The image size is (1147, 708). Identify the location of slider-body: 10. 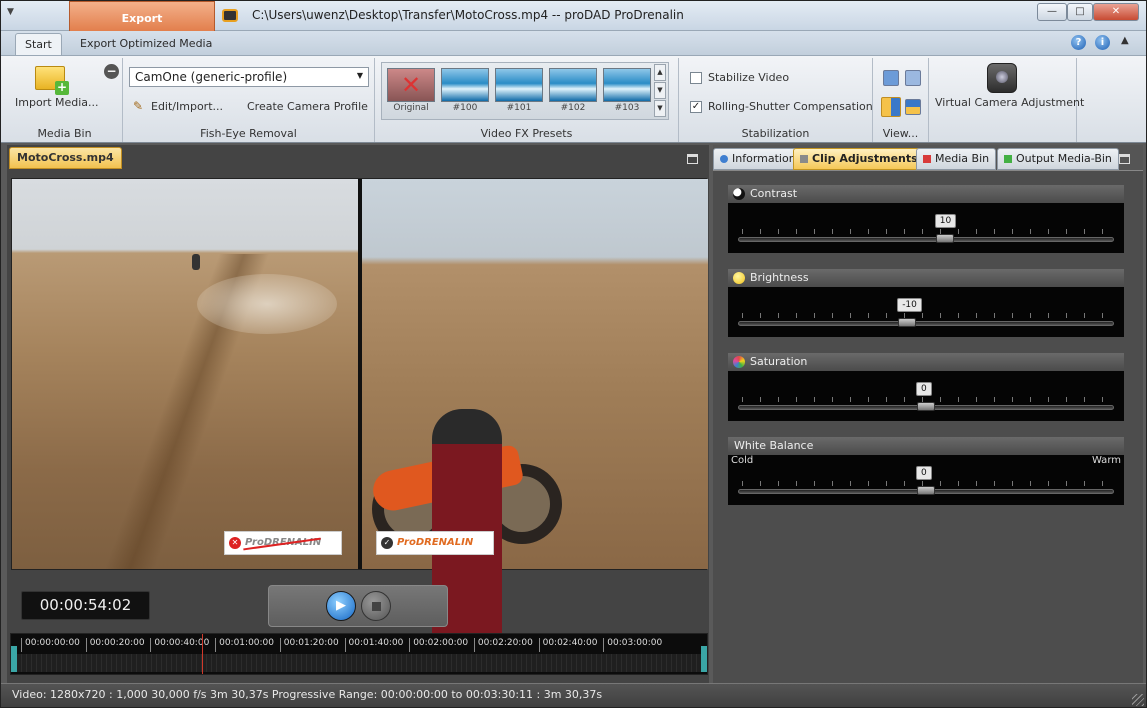
(926, 228).